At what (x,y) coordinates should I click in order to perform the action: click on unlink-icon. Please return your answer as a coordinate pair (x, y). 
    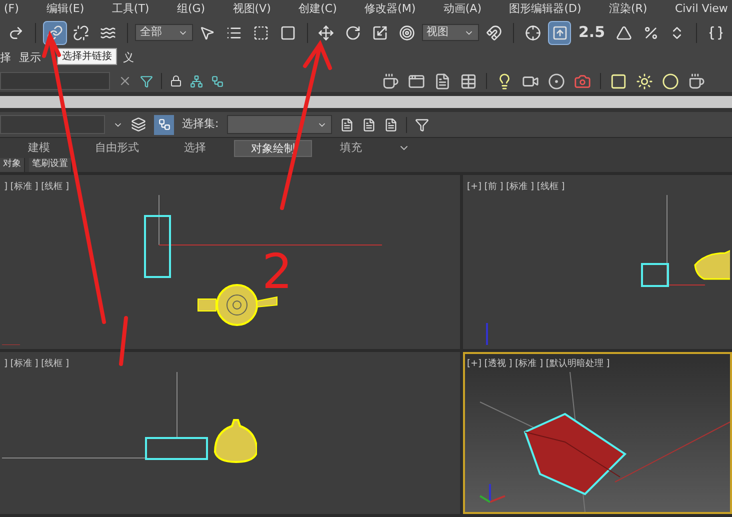
    Looking at the image, I should click on (81, 32).